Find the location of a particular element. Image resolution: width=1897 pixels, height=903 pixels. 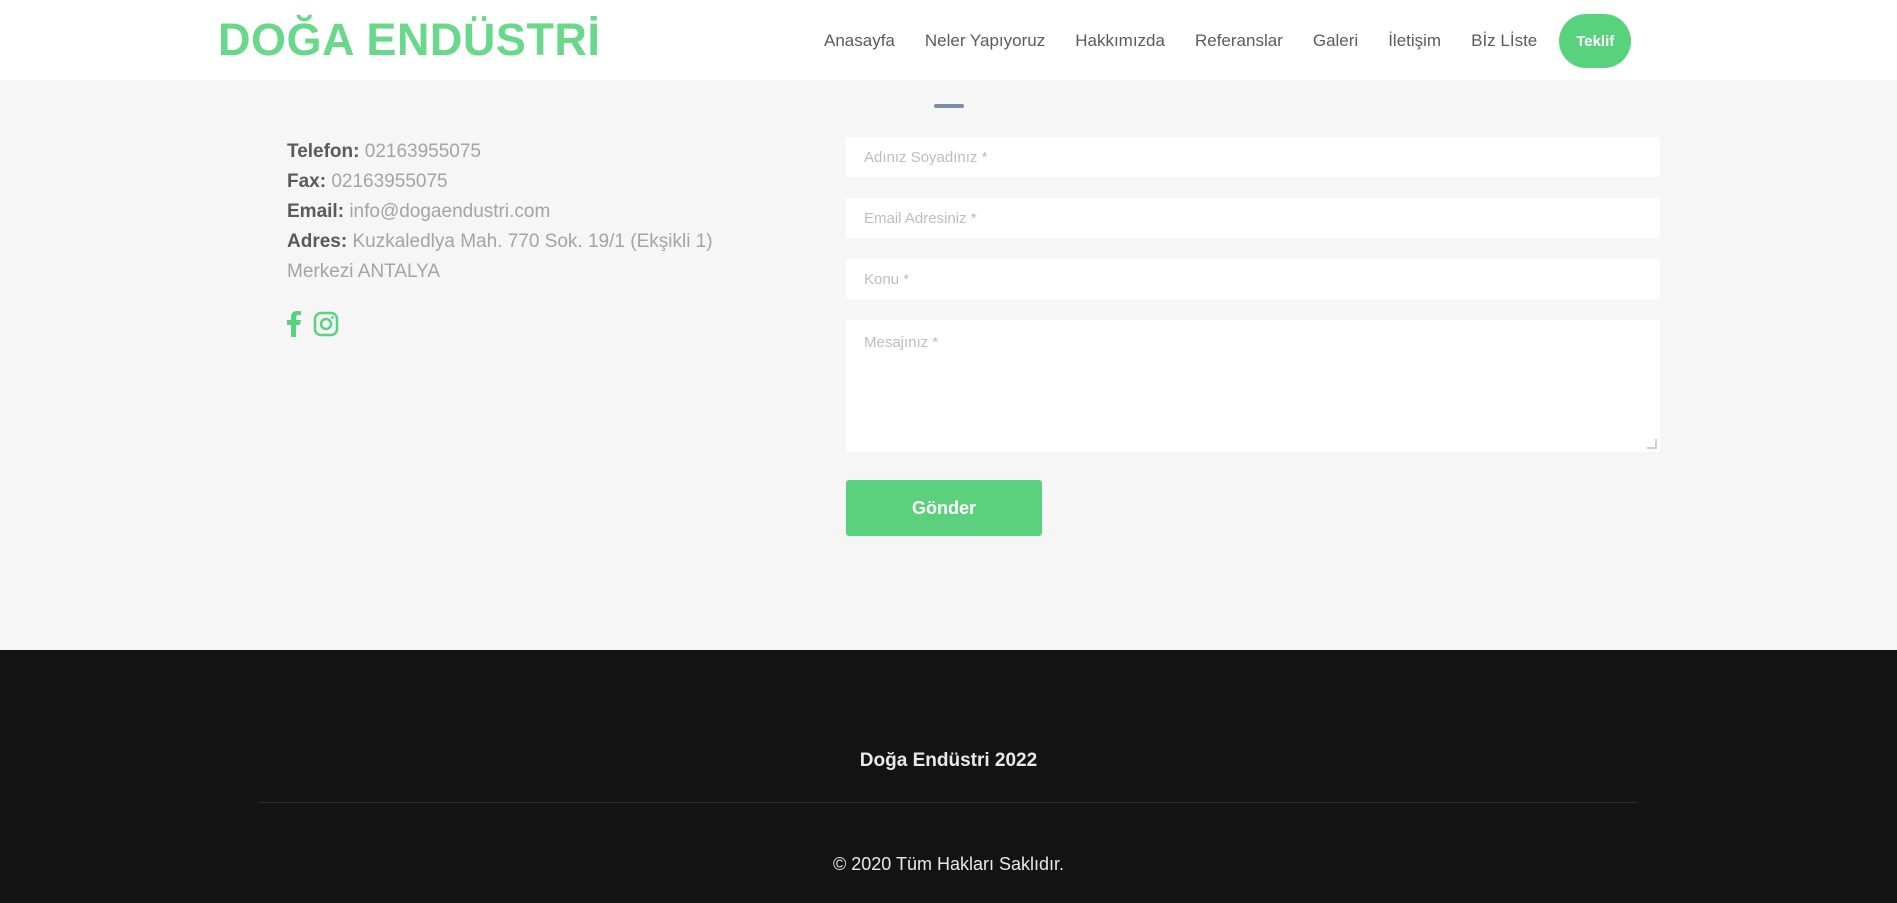

social-links is located at coordinates (313, 324).